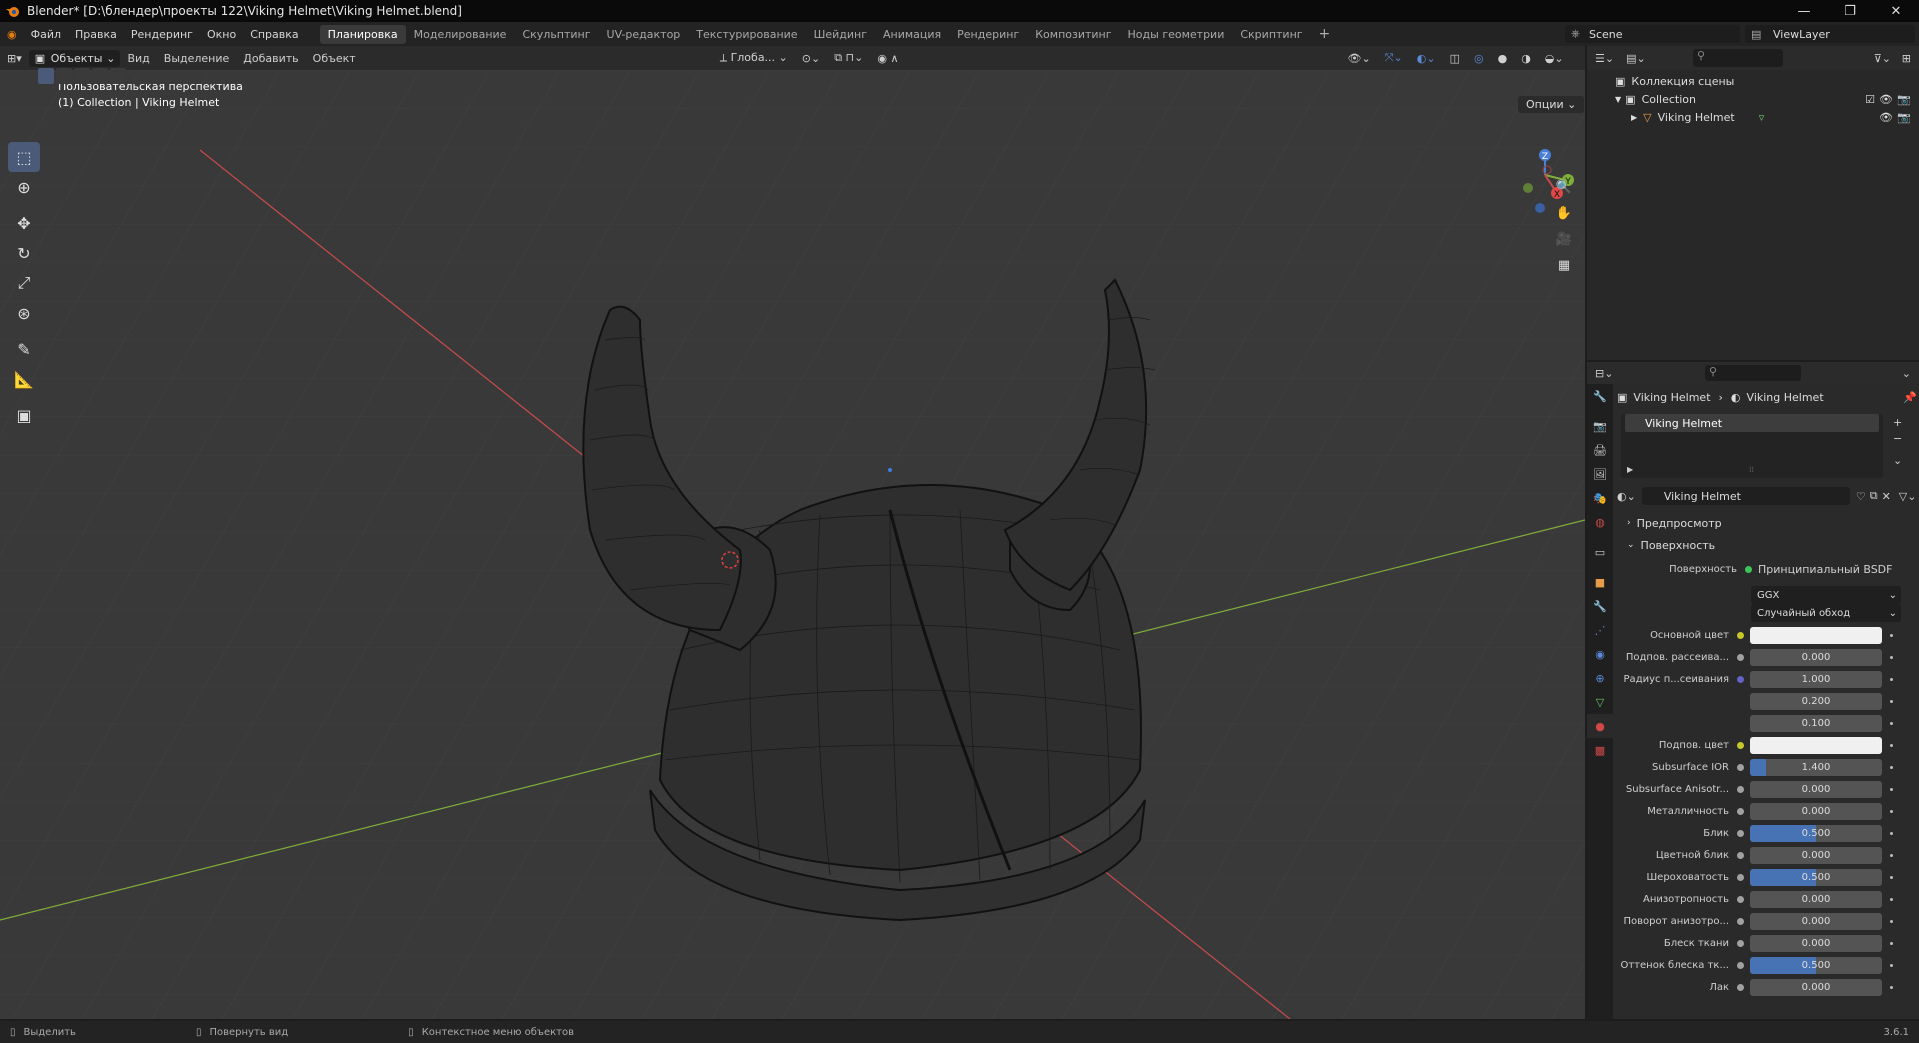 The image size is (1919, 1043). Describe the element at coordinates (1897, 422) in the screenshot. I see `add-slot-button: +` at that location.